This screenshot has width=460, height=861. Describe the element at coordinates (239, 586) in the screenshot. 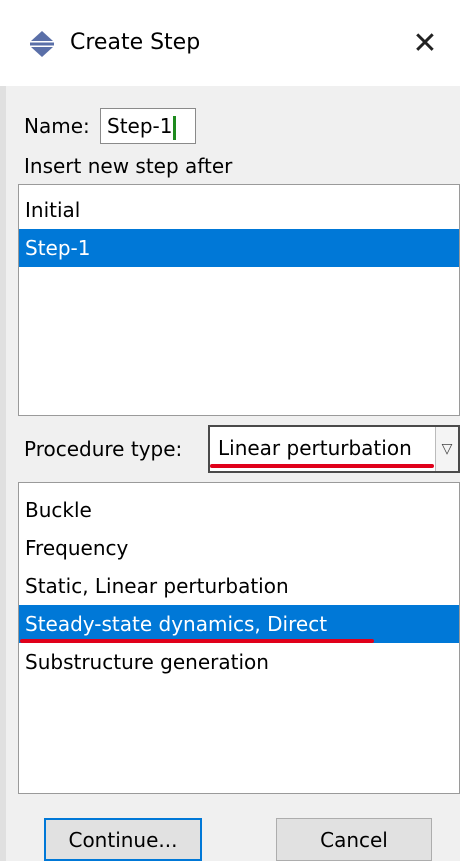

I see `list-item: Static, Linear perturbation` at that location.